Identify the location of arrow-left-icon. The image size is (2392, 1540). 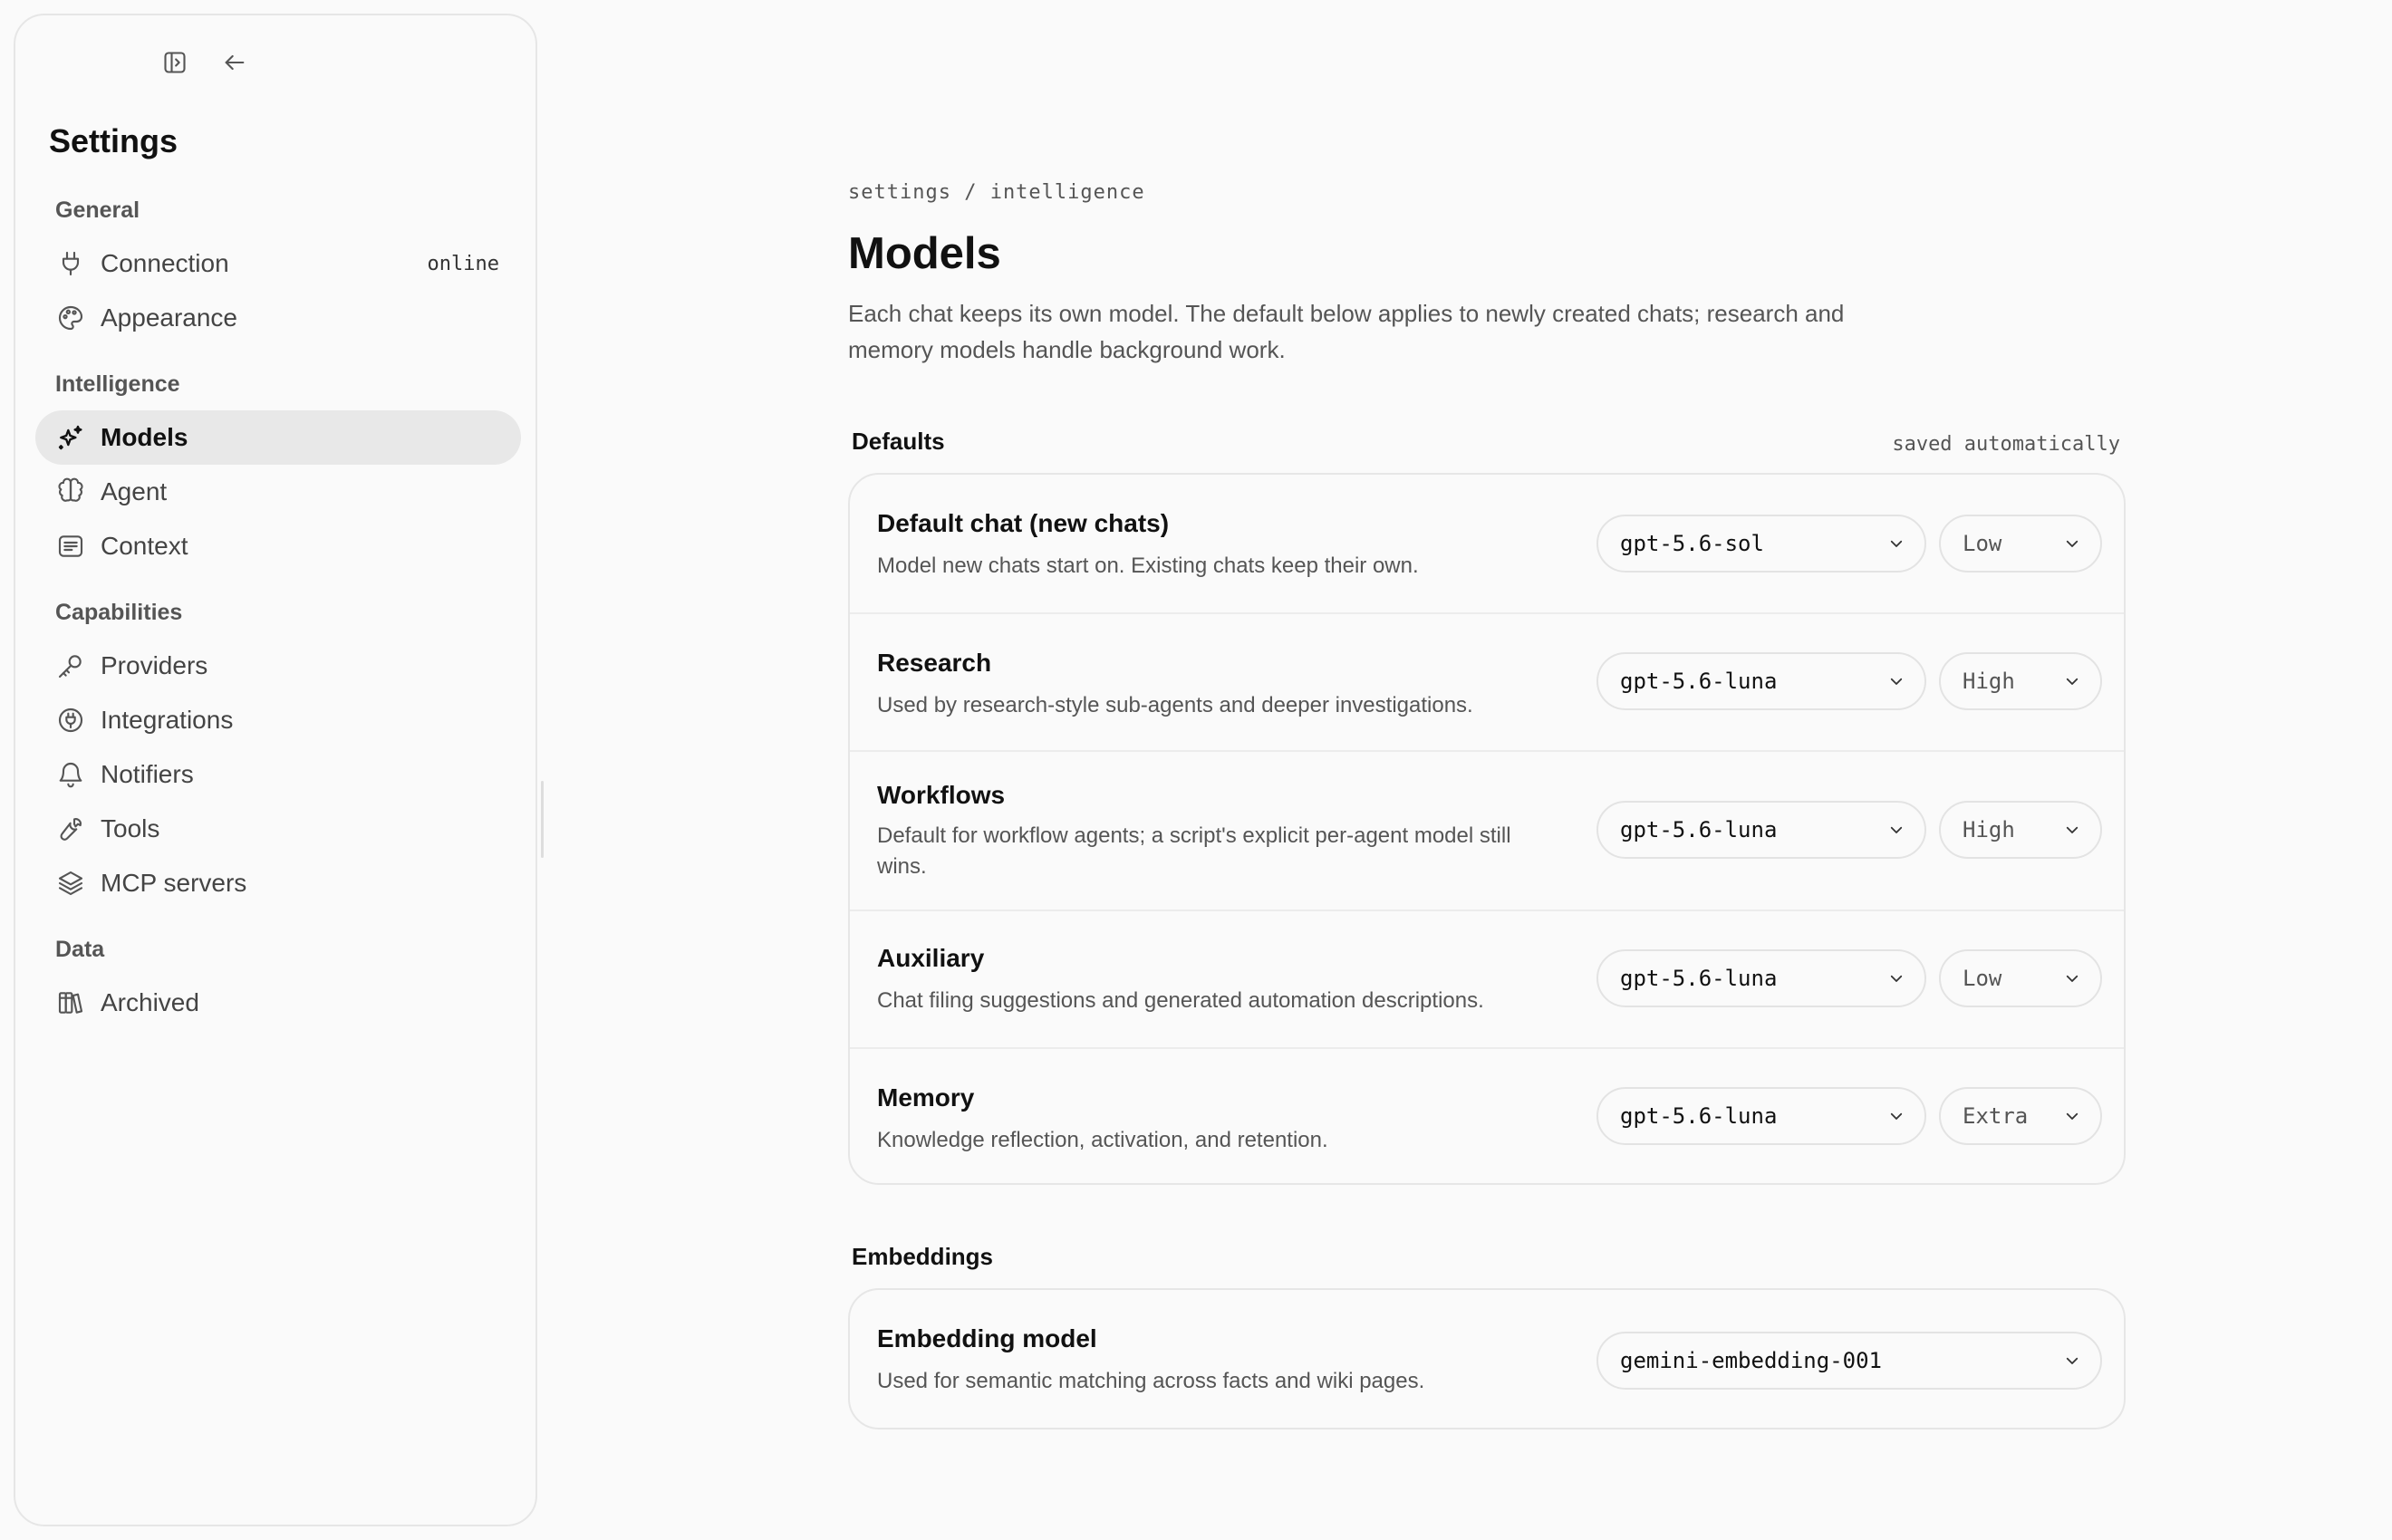
(235, 63).